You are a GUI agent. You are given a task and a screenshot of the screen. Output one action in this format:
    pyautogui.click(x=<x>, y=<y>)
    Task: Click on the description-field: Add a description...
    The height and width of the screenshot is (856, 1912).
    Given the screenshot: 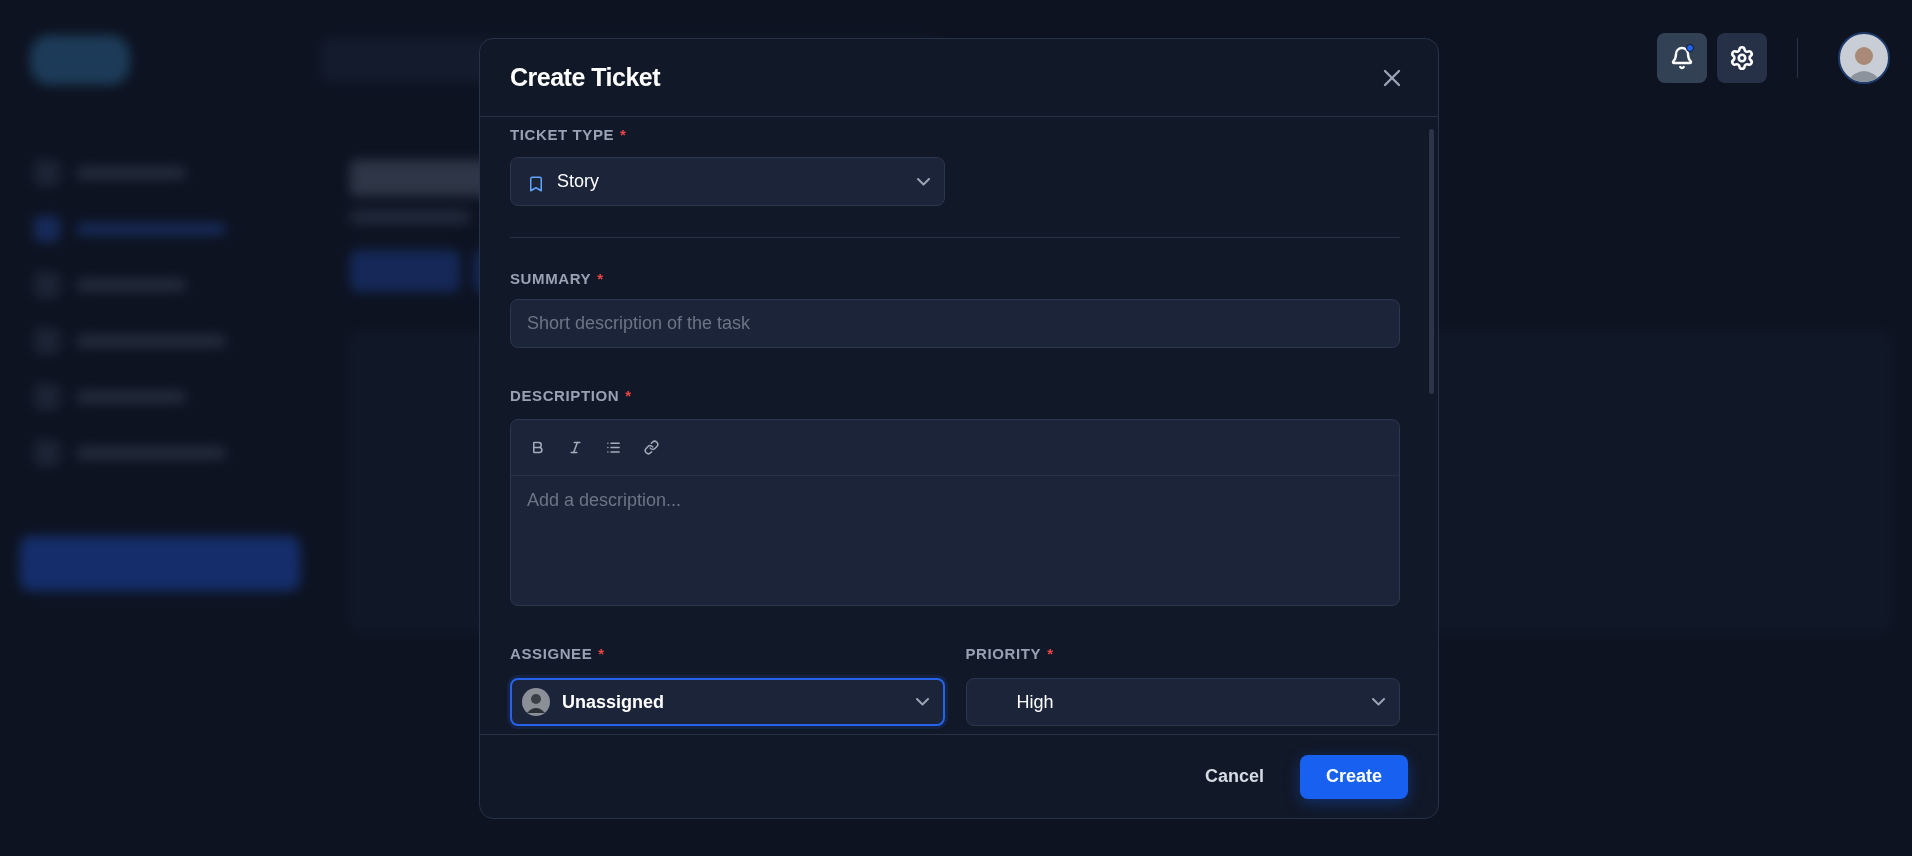 What is the action you would take?
    pyautogui.click(x=955, y=540)
    